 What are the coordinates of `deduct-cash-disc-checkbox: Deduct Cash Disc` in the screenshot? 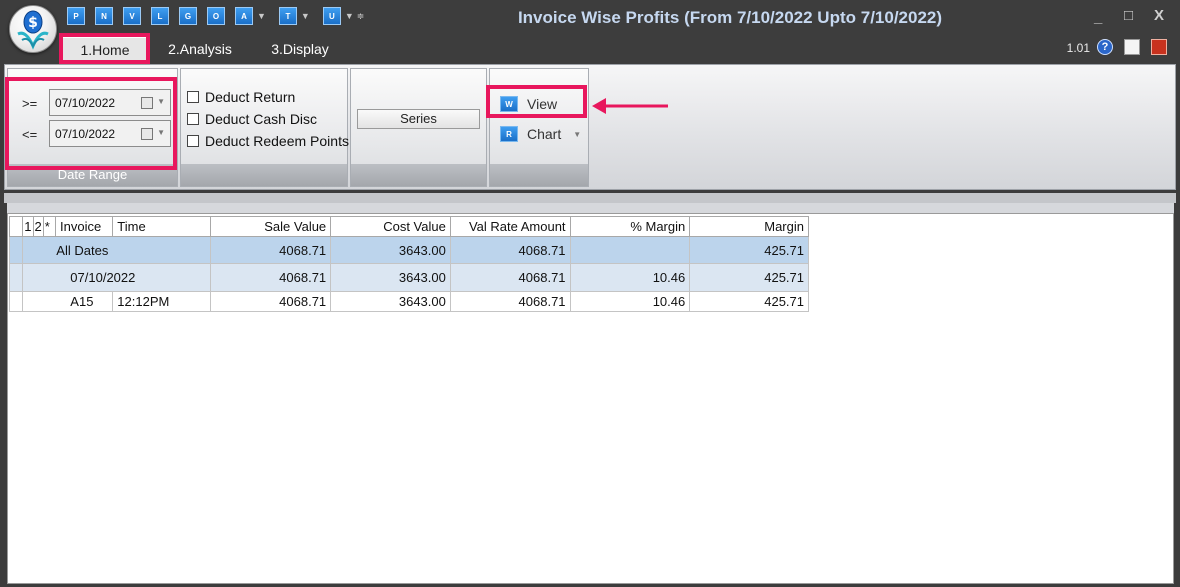 It's located at (252, 119).